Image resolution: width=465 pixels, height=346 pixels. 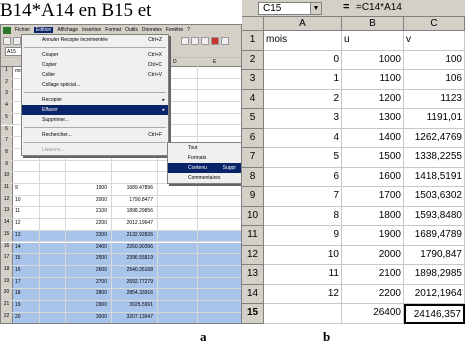 What do you see at coordinates (373, 80) in the screenshot?
I see `cell-b: 1100` at bounding box center [373, 80].